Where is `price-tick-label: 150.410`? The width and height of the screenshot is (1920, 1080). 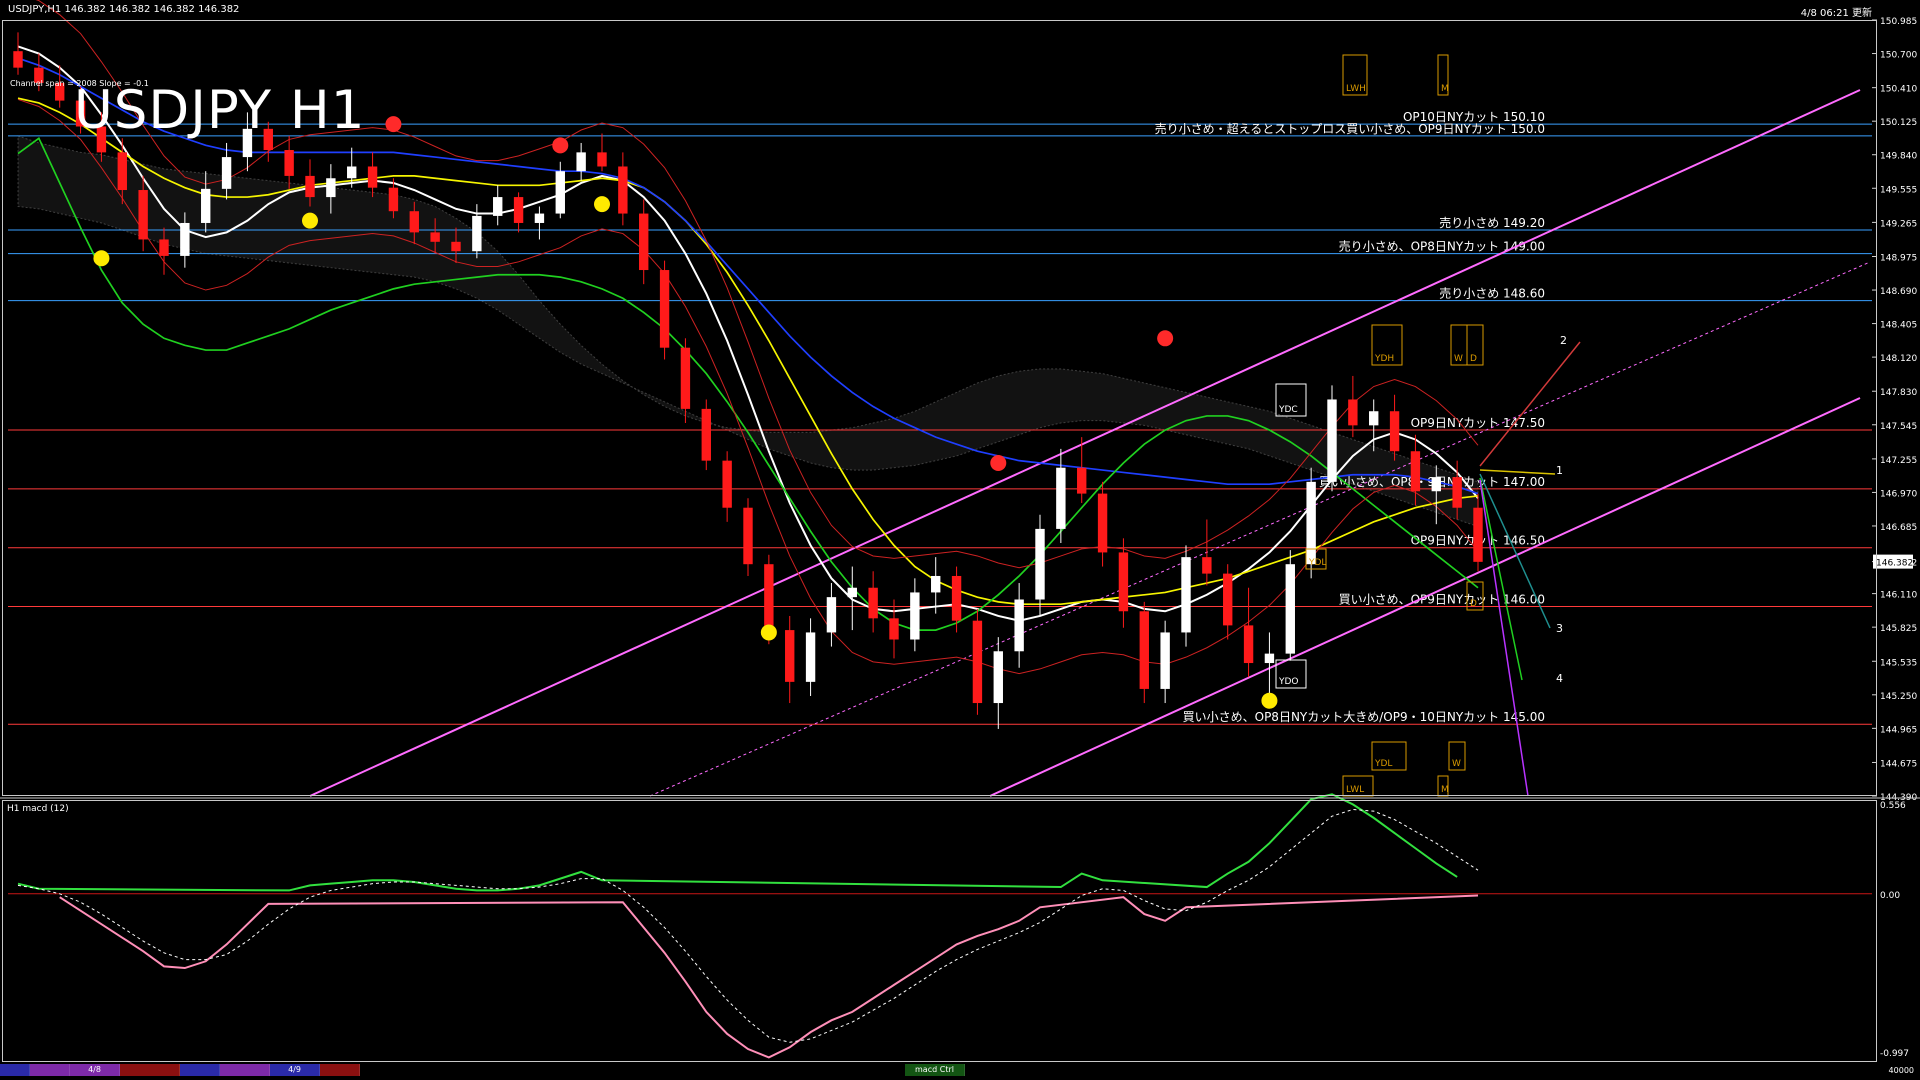 price-tick-label: 150.410 is located at coordinates (1898, 90).